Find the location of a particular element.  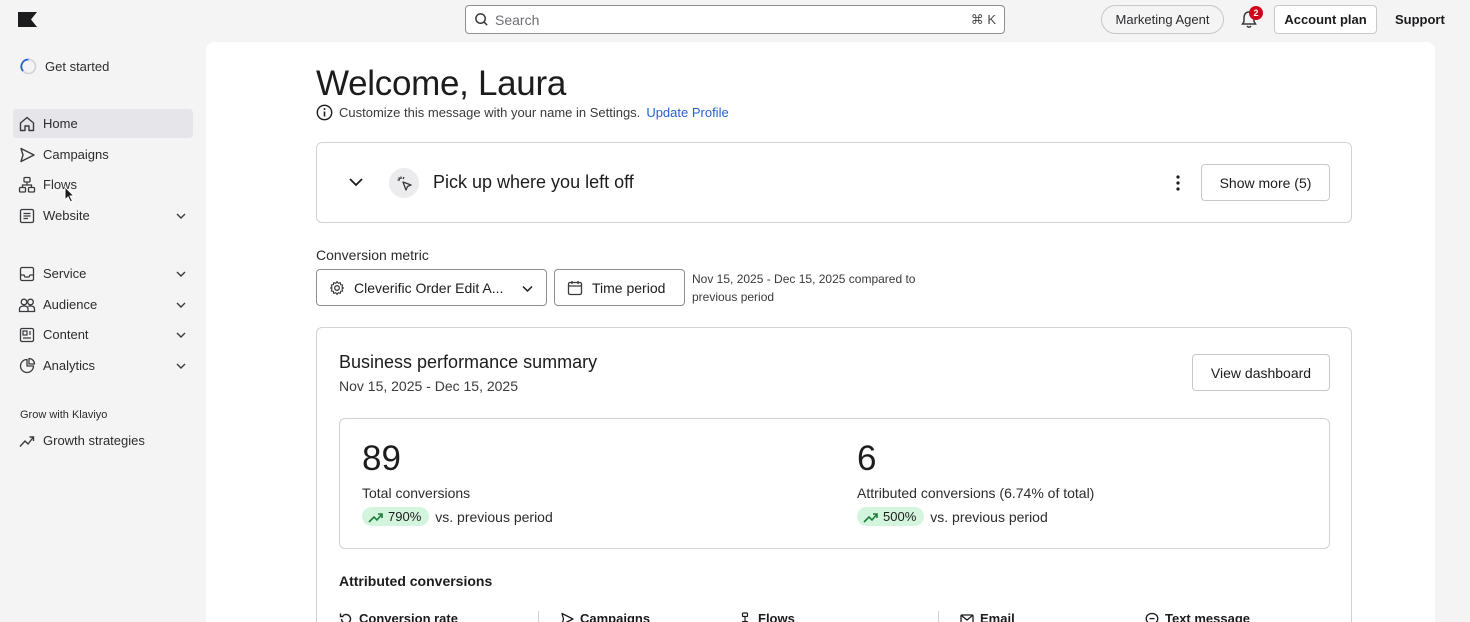

summary-date-range: Nov 15, 2025 - Dec 15, 2025 is located at coordinates (429, 386).